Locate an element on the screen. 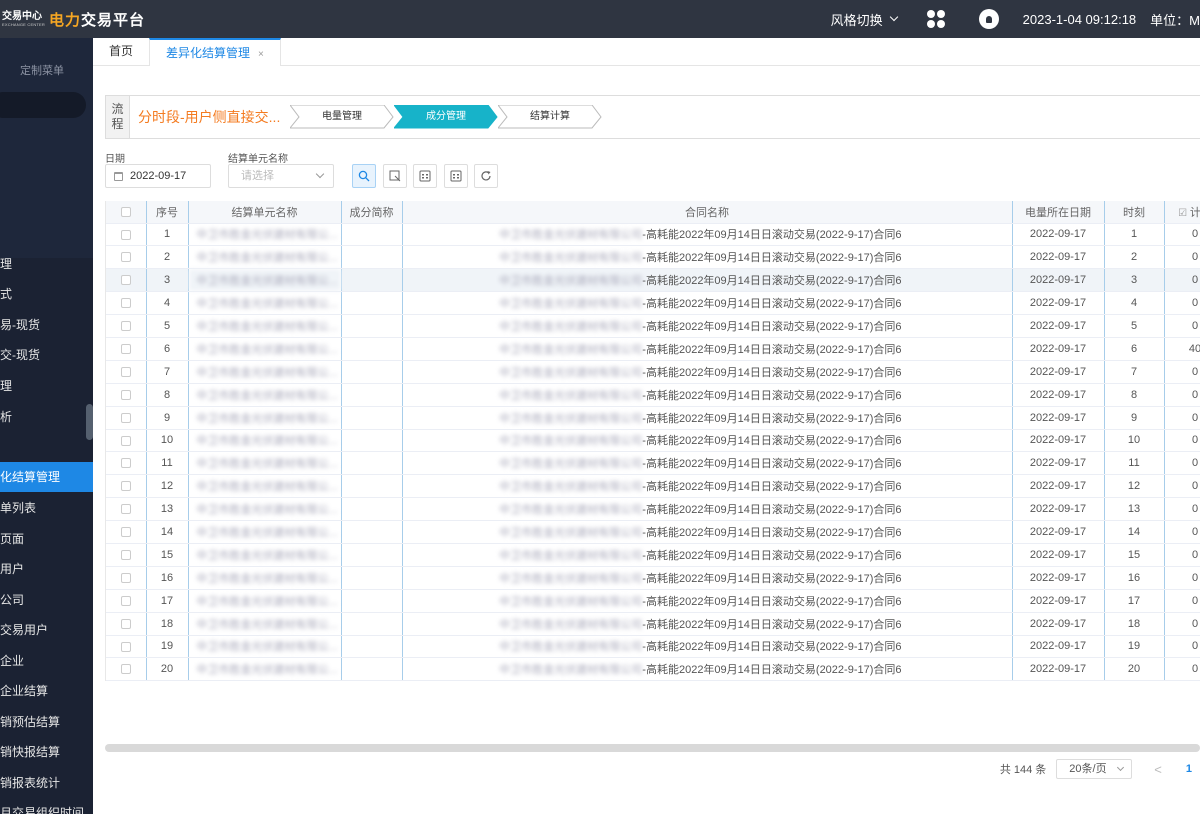  header-contract: 合同名称 is located at coordinates (707, 212).